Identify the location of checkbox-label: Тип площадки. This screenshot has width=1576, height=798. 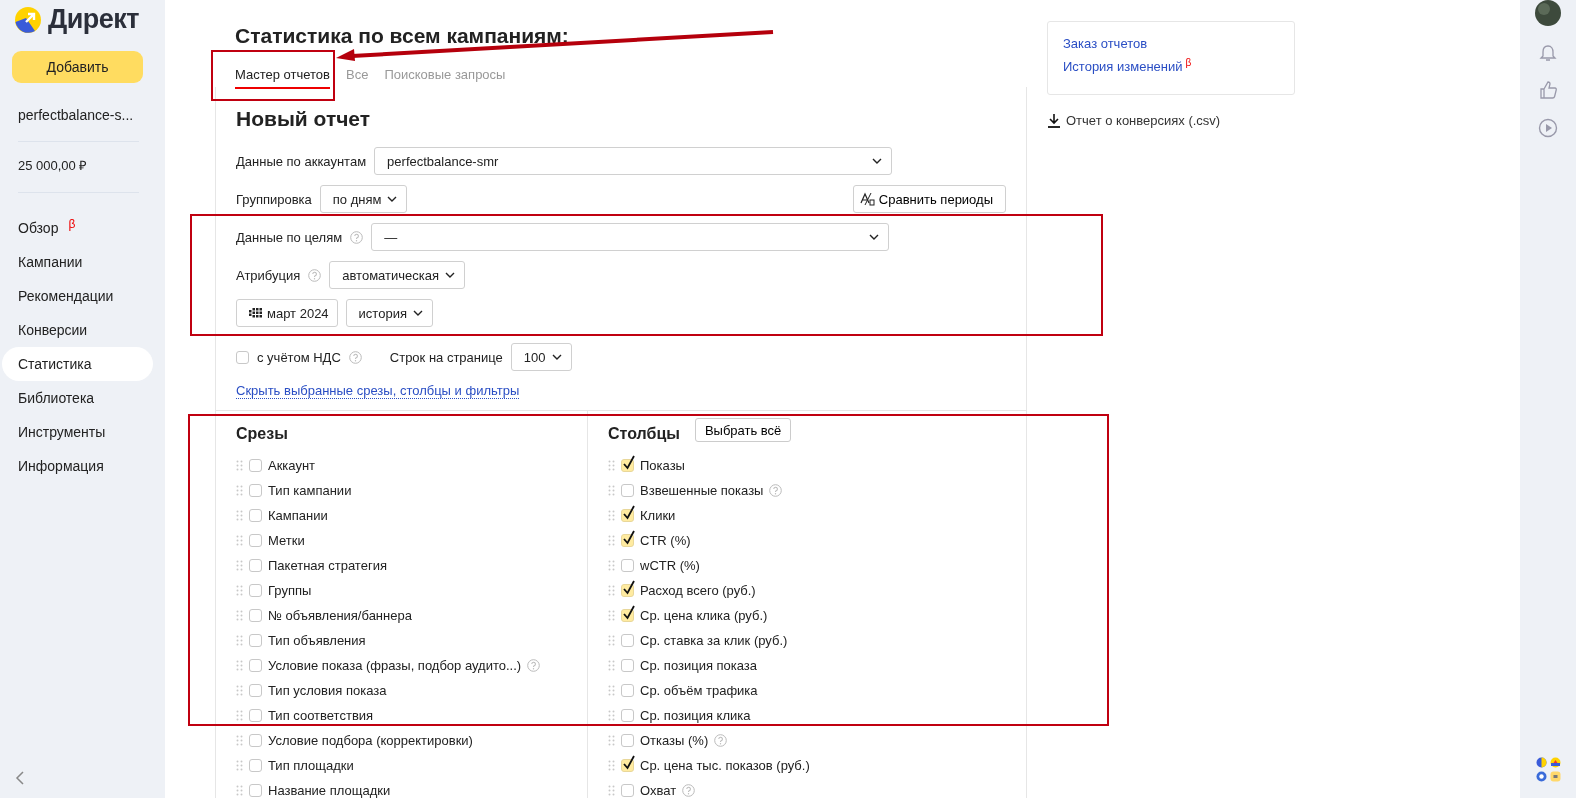
(311, 765).